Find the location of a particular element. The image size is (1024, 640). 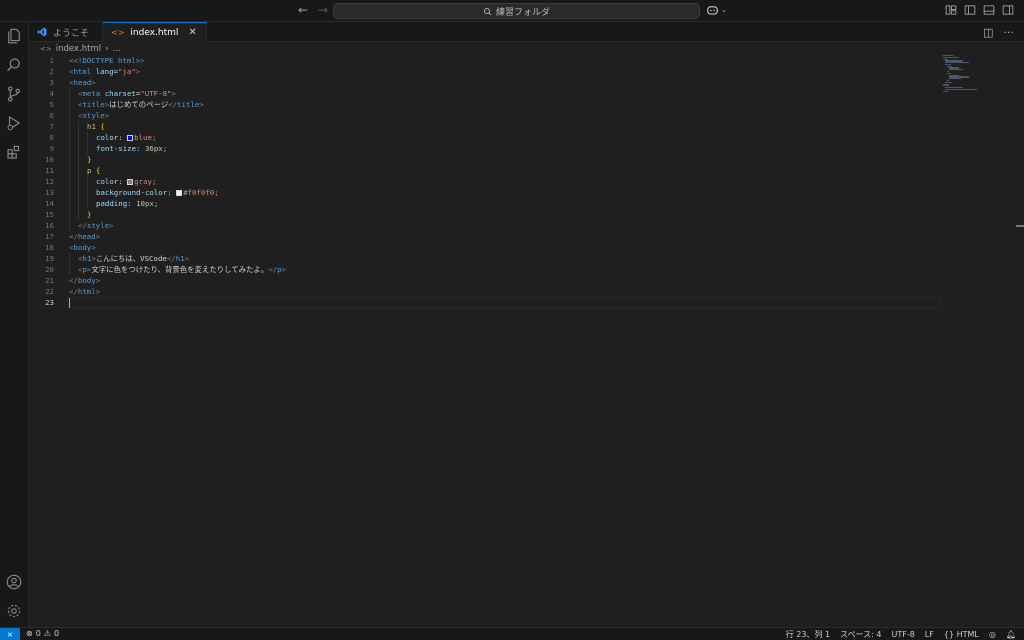

back-arrow-icon: ← is located at coordinates (303, 10).